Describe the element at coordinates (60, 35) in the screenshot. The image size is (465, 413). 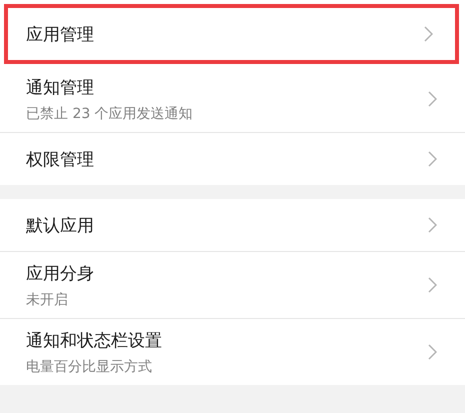
I see `item-title: 应用管理` at that location.